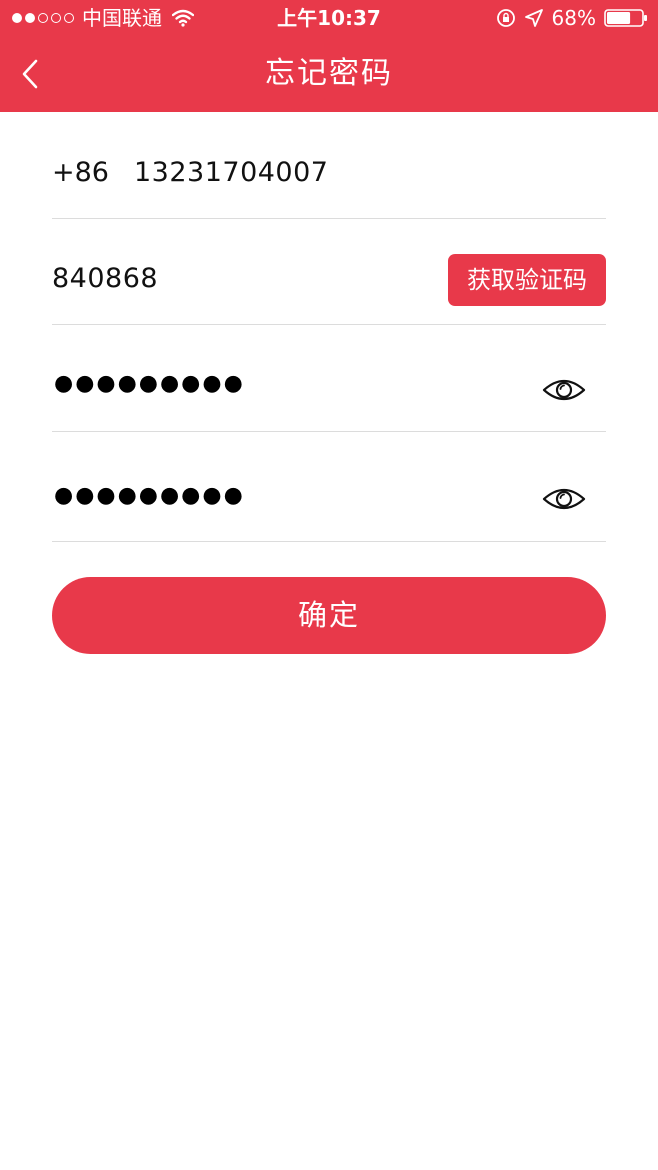 The image size is (658, 1170). Describe the element at coordinates (505, 18) in the screenshot. I see `rotation-lock-icon` at that location.